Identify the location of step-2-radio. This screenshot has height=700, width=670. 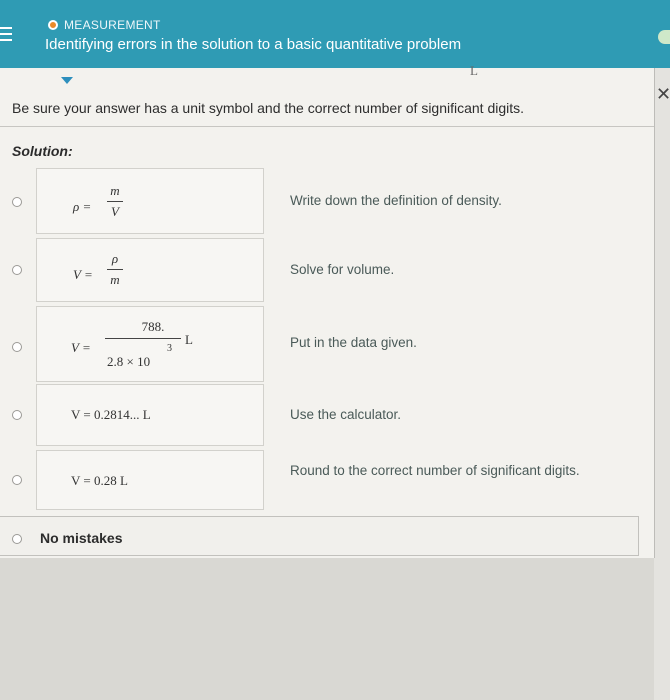
(17, 270).